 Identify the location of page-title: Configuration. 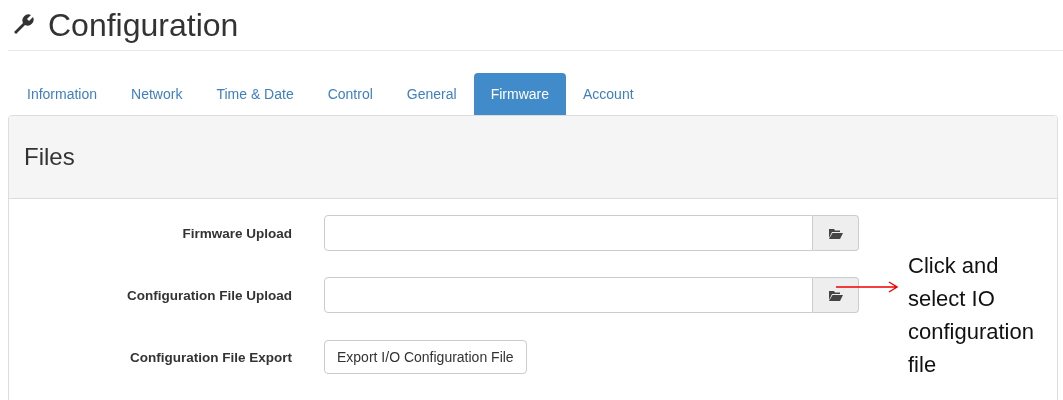
(143, 25).